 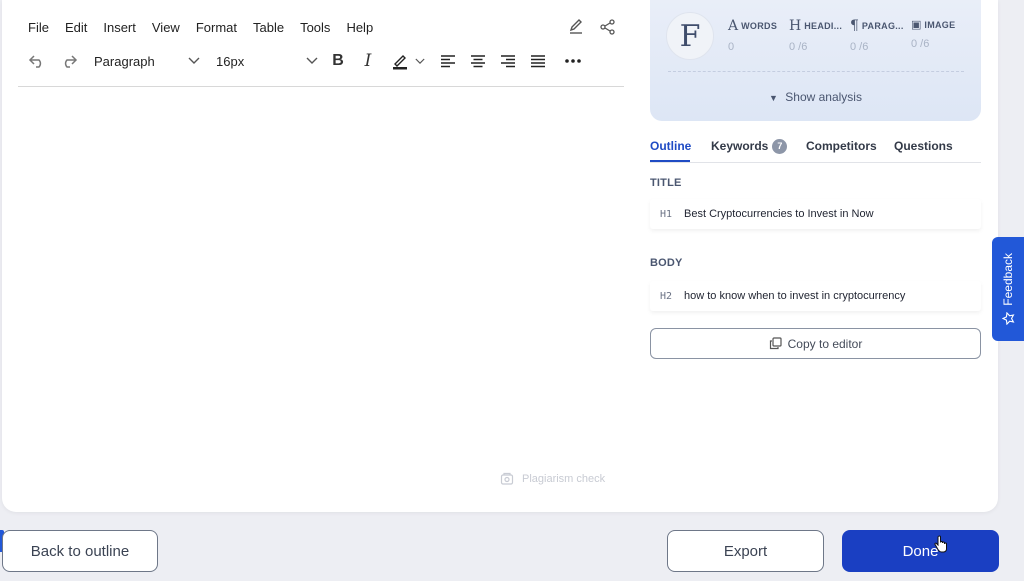 I want to click on paragraph-icon: ¶, so click(x=854, y=26).